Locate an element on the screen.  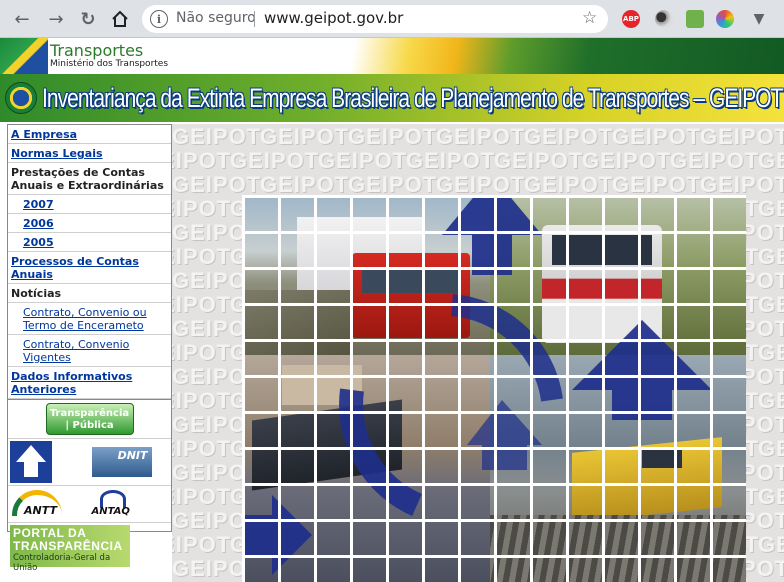
adblock-extension-icon: ABP is located at coordinates (631, 19).